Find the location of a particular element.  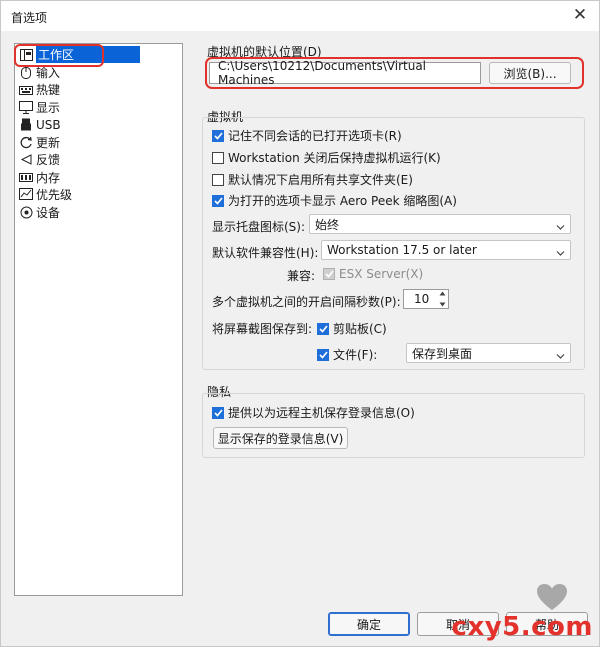

show-saved-logins-button: 显示保存的登录信息(V) is located at coordinates (280, 438).